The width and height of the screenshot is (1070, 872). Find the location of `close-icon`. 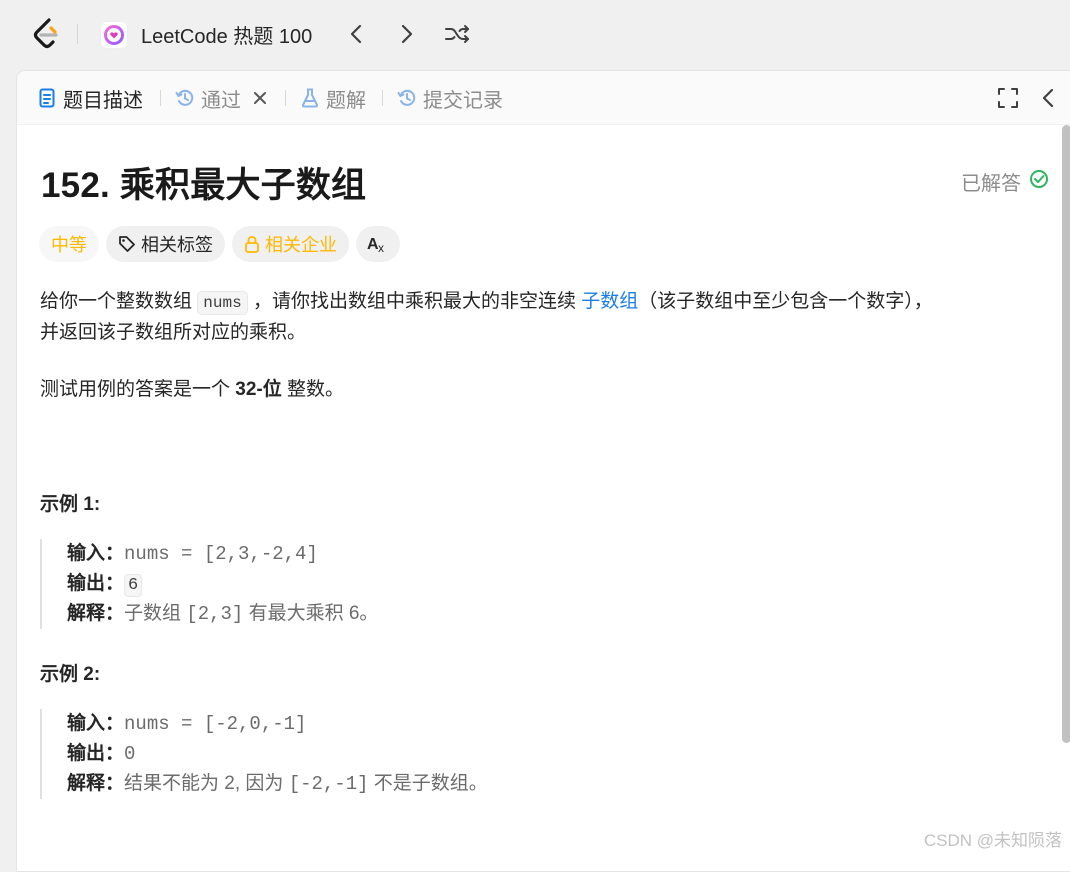

close-icon is located at coordinates (260, 98).